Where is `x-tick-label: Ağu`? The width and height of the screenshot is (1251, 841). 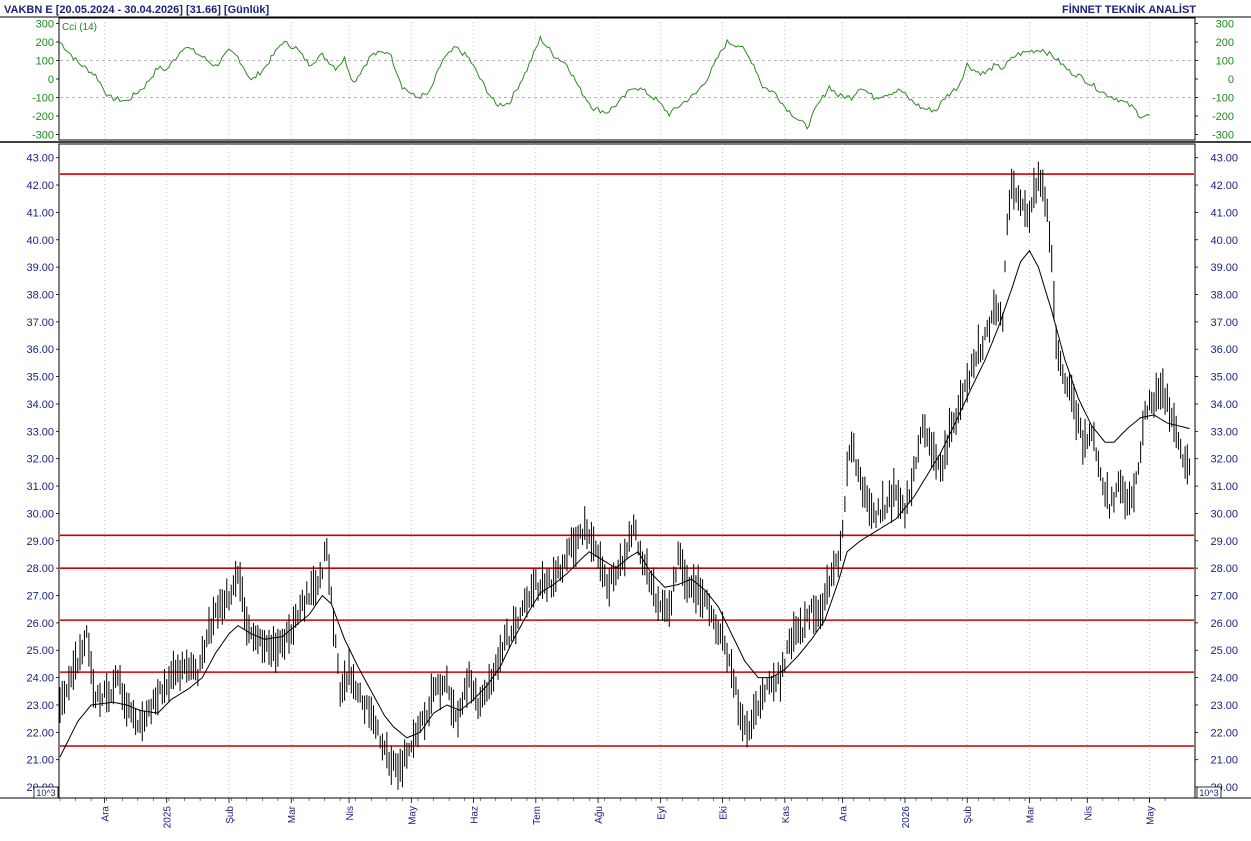
x-tick-label: Ağu is located at coordinates (599, 815).